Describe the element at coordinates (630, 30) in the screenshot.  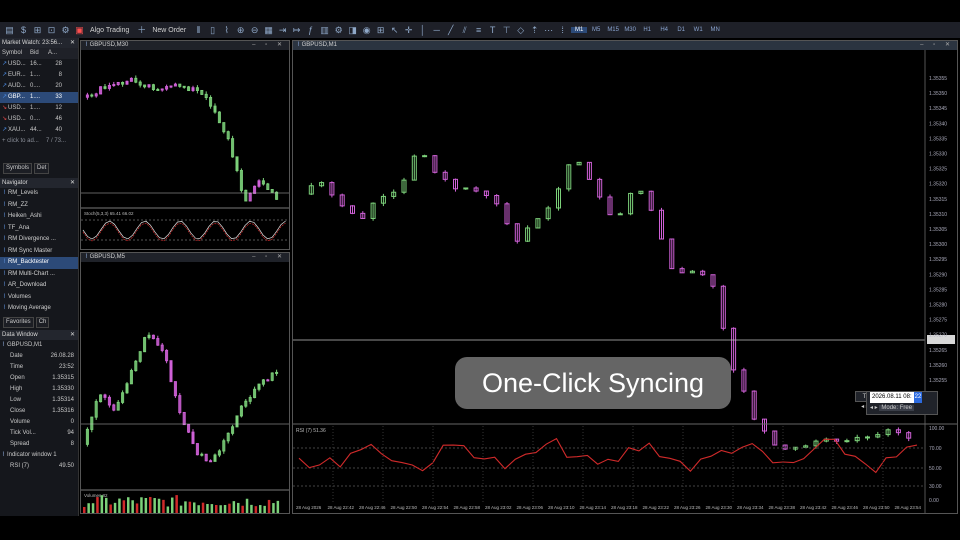
I see `timeframe-m30: M30` at that location.